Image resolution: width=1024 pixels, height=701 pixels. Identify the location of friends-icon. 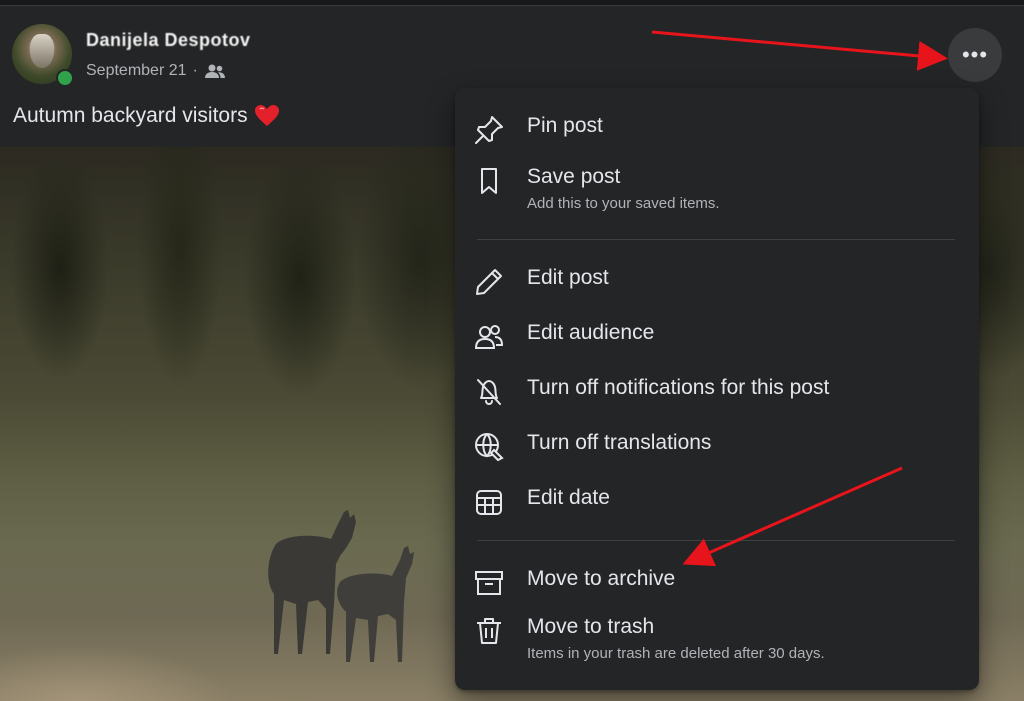
(215, 71).